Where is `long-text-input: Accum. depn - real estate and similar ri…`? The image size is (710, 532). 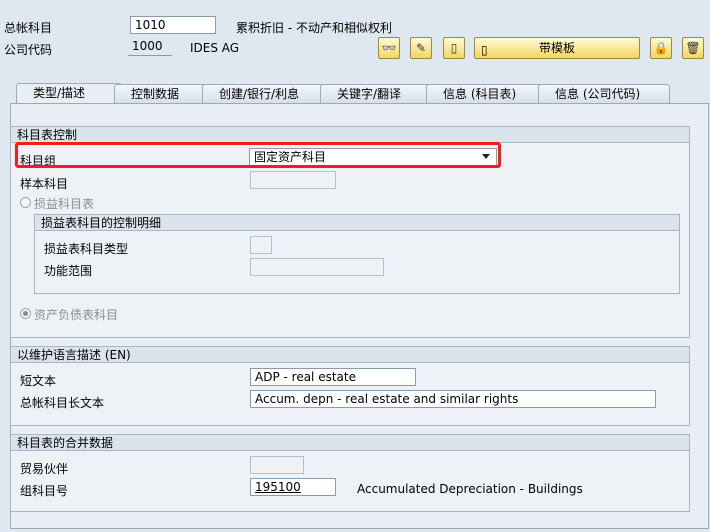
long-text-input: Accum. depn - real estate and similar ri… is located at coordinates (453, 399).